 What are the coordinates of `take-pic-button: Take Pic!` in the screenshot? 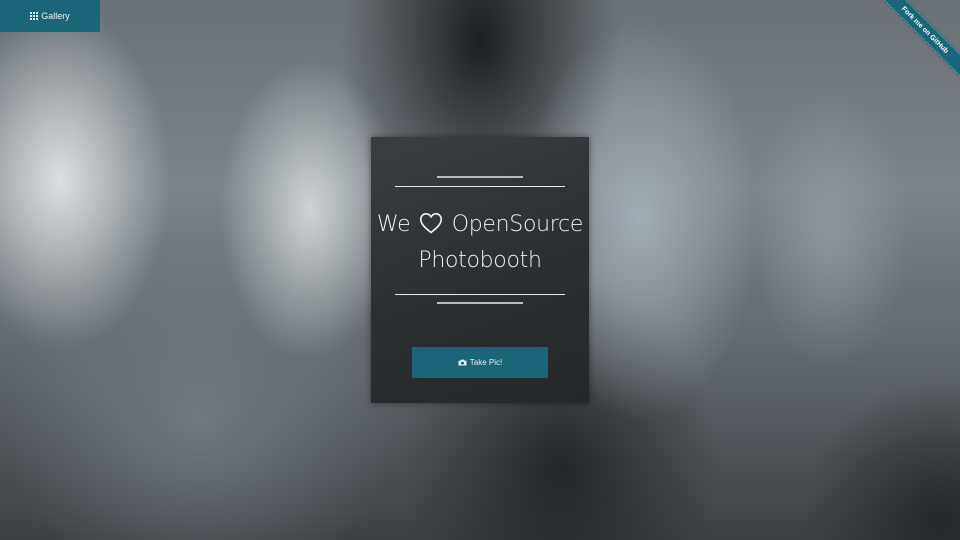 It's located at (480, 362).